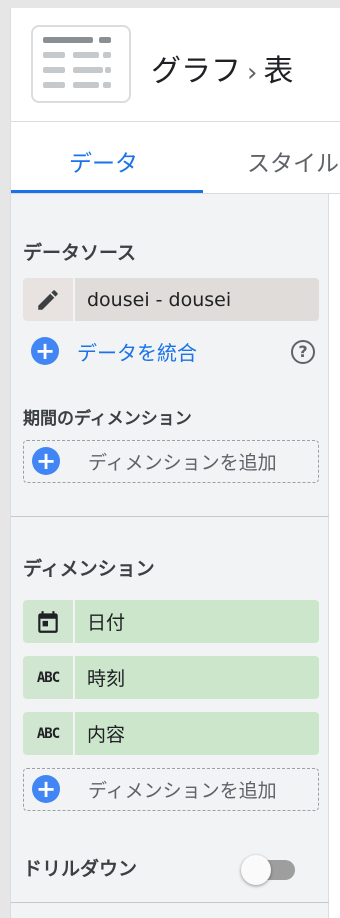 The width and height of the screenshot is (340, 918). What do you see at coordinates (278, 71) in the screenshot?
I see `breadcrumb-current: 表` at bounding box center [278, 71].